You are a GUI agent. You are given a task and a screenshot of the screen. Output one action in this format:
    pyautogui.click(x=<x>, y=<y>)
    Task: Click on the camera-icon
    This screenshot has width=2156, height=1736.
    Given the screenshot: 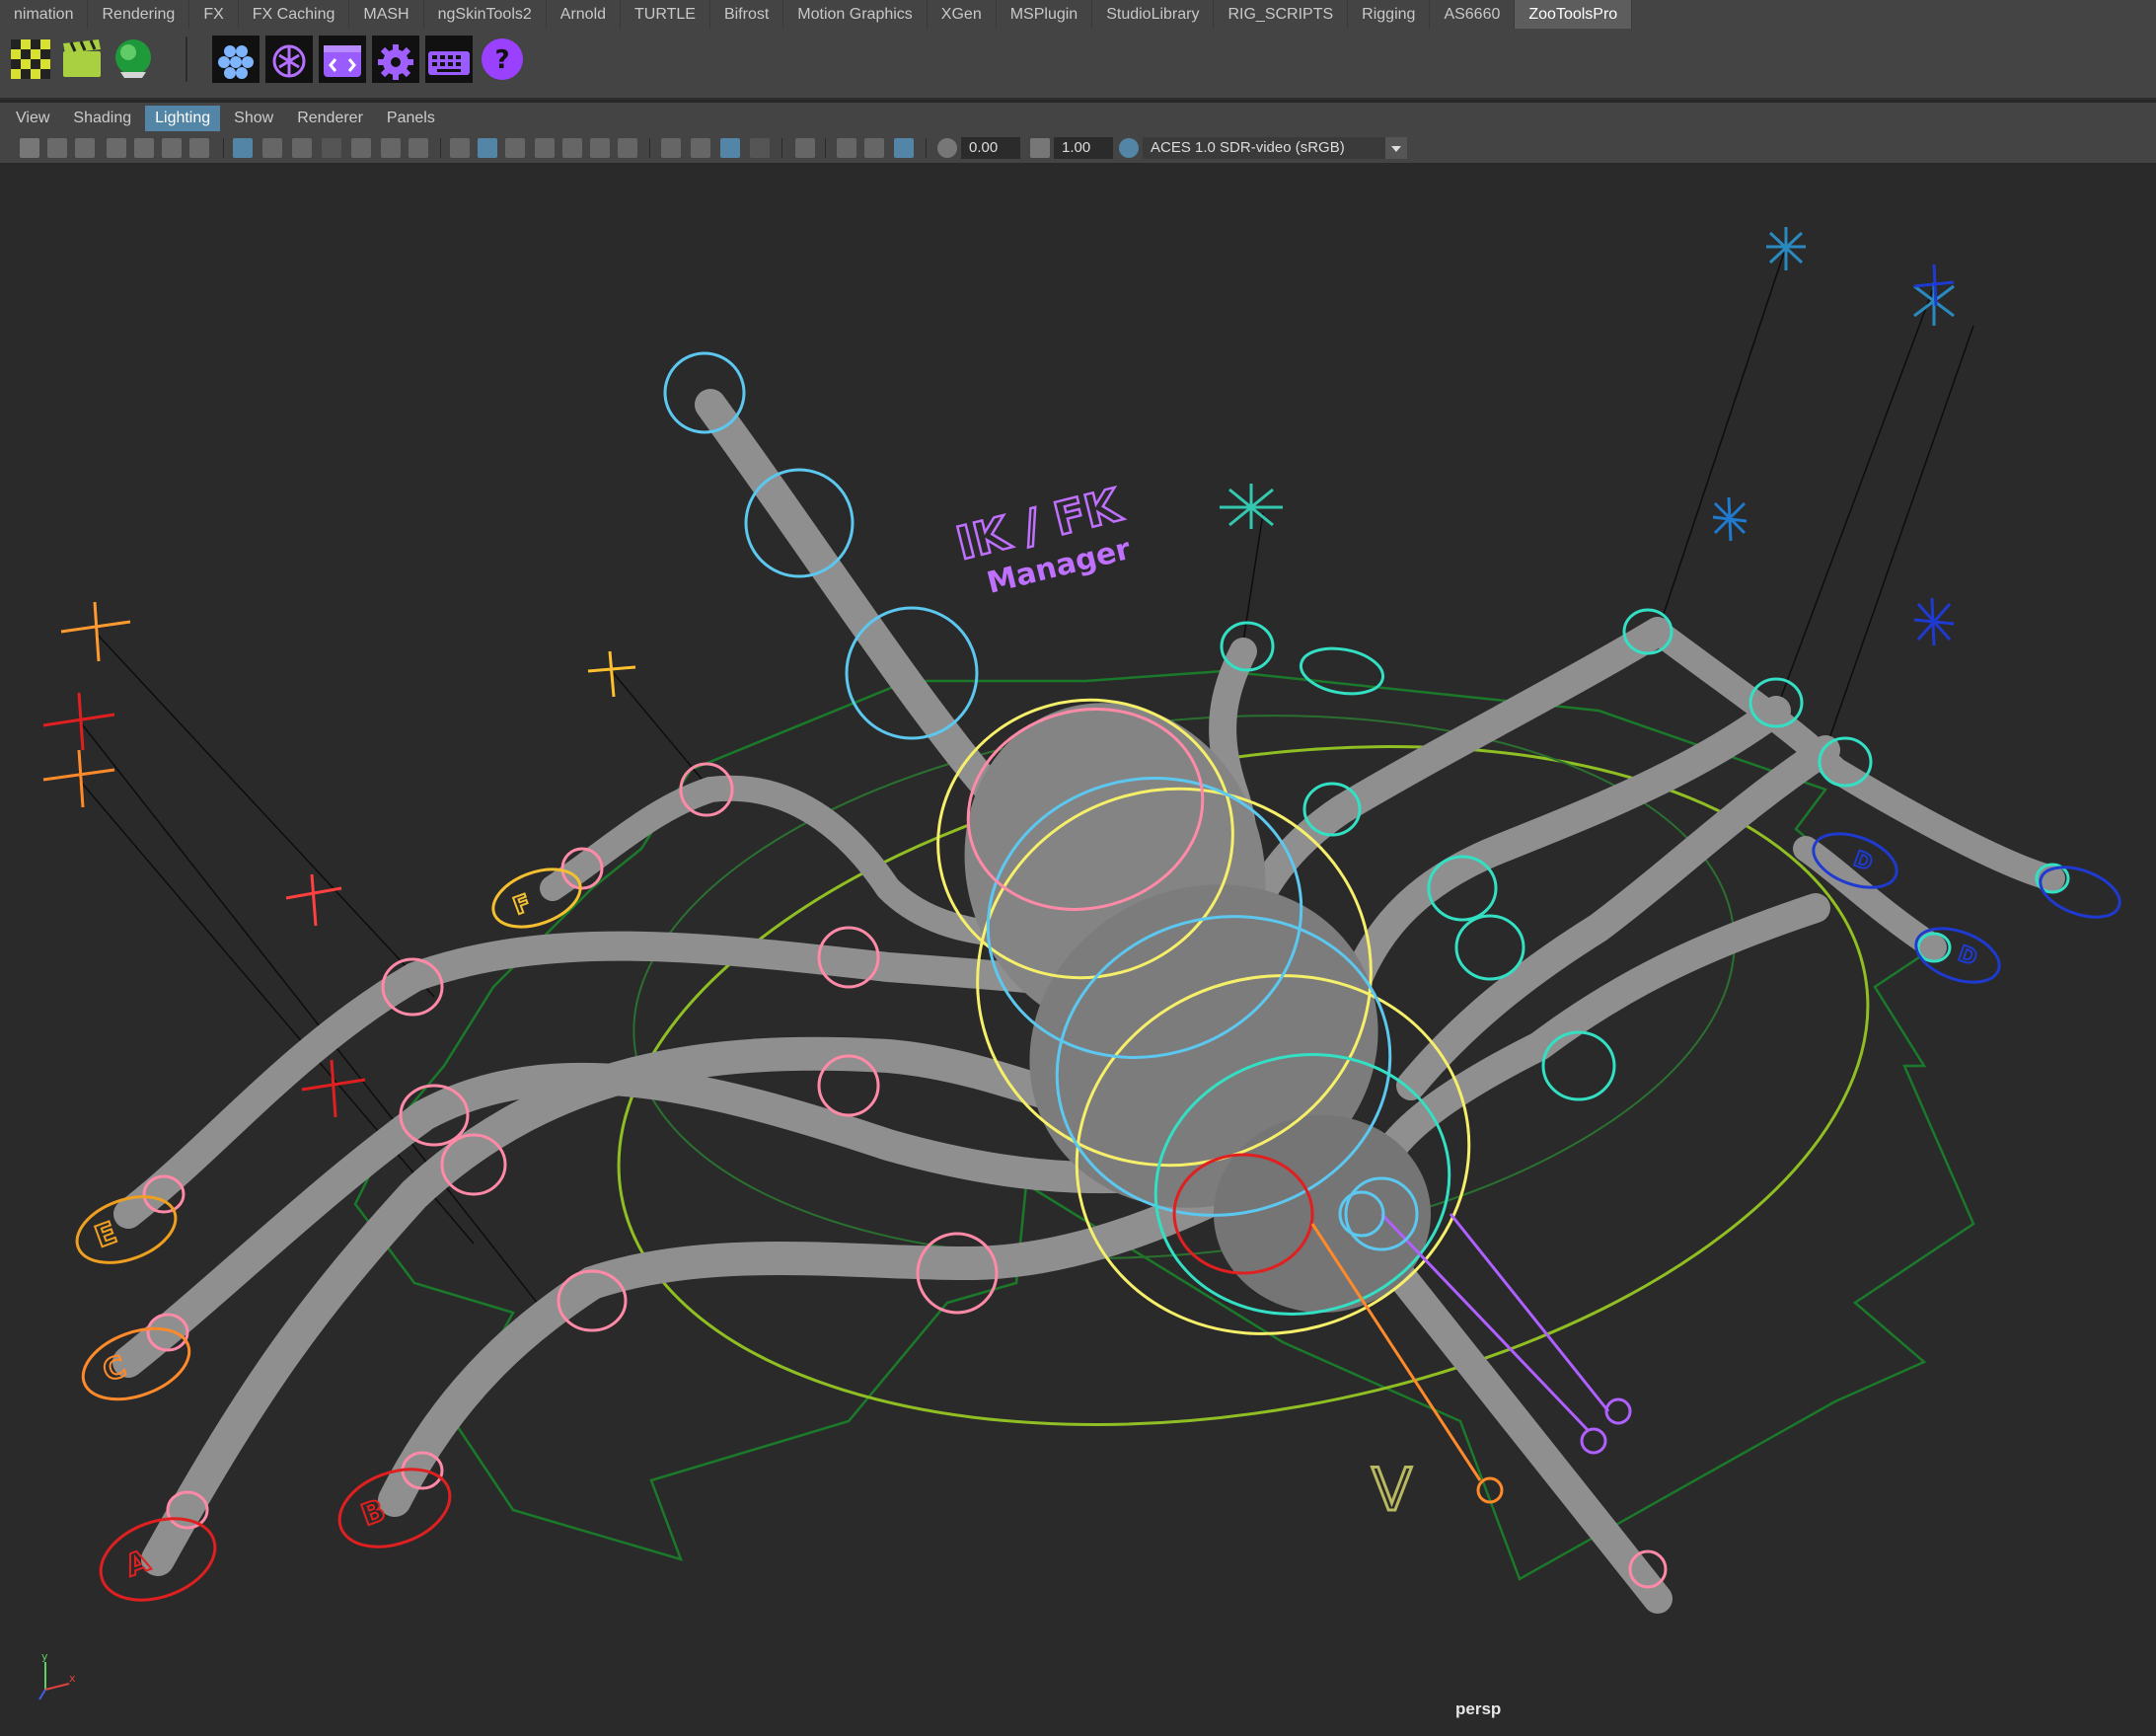 What is the action you would take?
    pyautogui.click(x=29, y=148)
    